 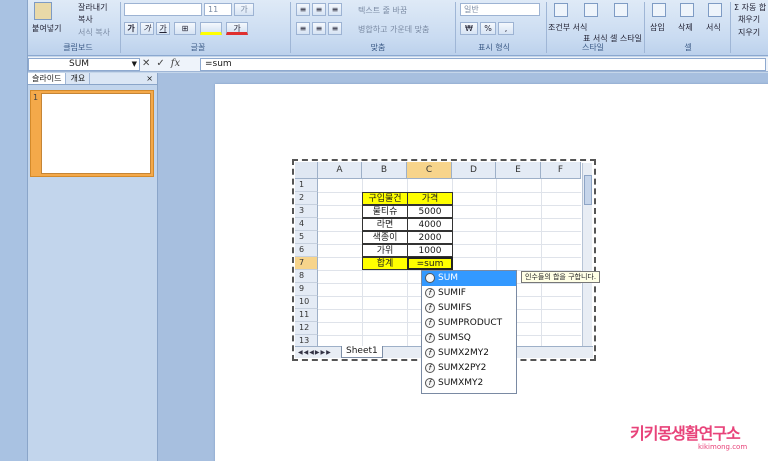 What do you see at coordinates (750, 7) in the screenshot?
I see `autosum-button: Σ 자동 합` at bounding box center [750, 7].